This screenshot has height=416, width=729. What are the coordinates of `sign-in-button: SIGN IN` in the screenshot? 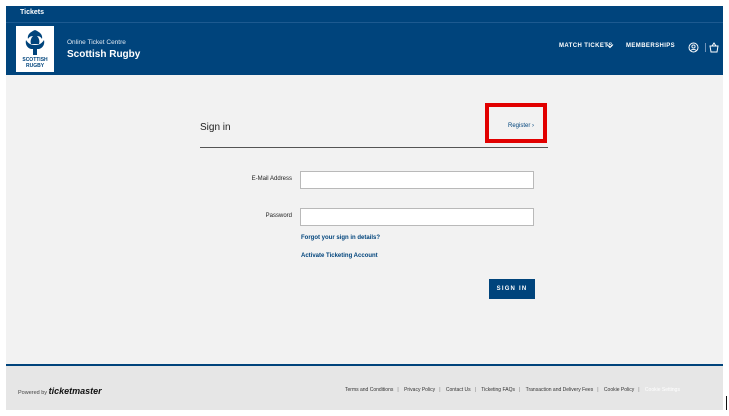 It's located at (512, 289).